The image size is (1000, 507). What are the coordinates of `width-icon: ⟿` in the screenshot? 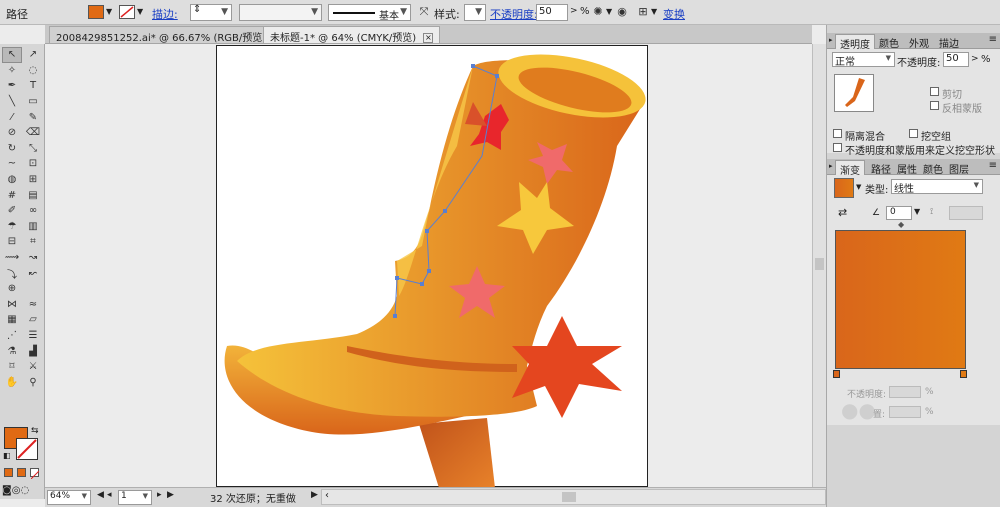 It's located at (12, 258).